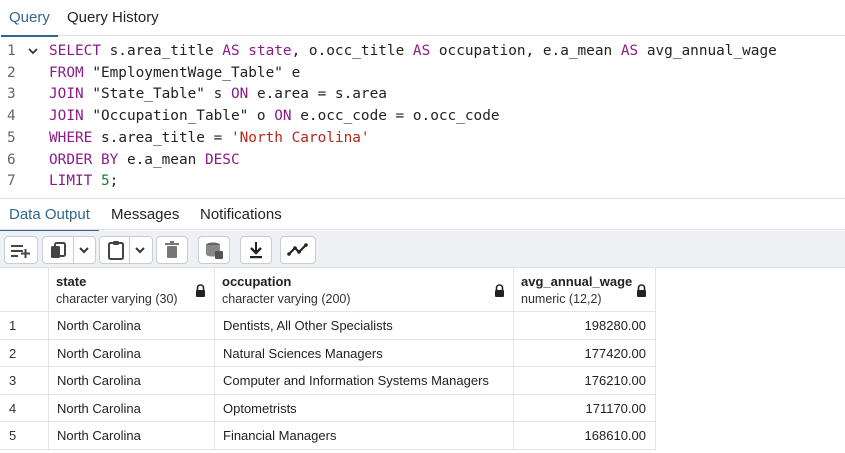 Image resolution: width=845 pixels, height=453 pixels. I want to click on sql-text: e.area = s.area, so click(317, 94).